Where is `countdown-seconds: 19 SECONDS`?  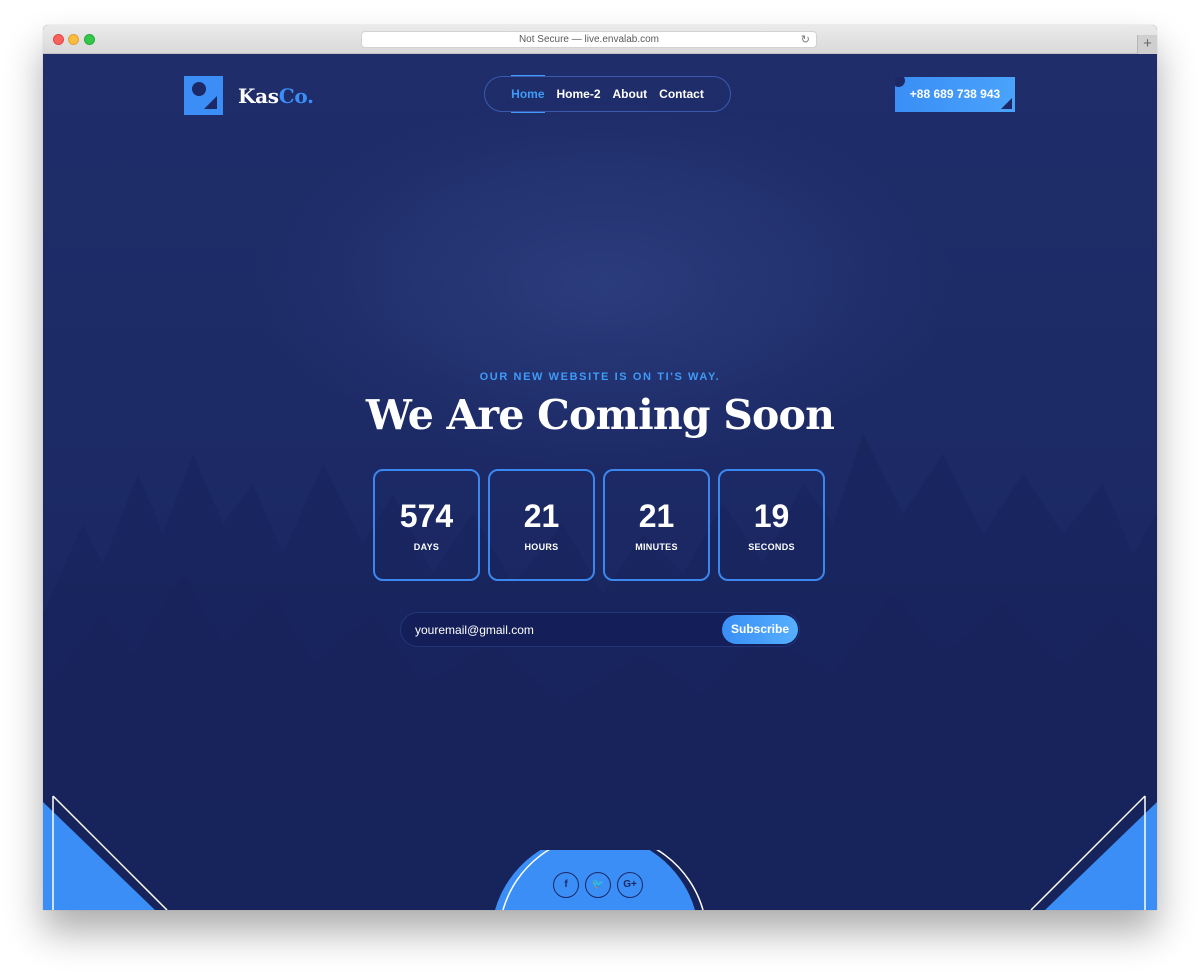 countdown-seconds: 19 SECONDS is located at coordinates (771, 525).